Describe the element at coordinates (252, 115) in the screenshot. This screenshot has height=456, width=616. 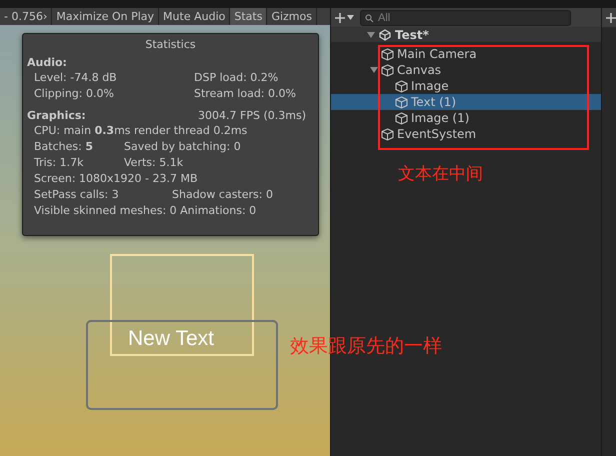
I see `fps-text: 3004.7 FPS (0.3ms)` at that location.